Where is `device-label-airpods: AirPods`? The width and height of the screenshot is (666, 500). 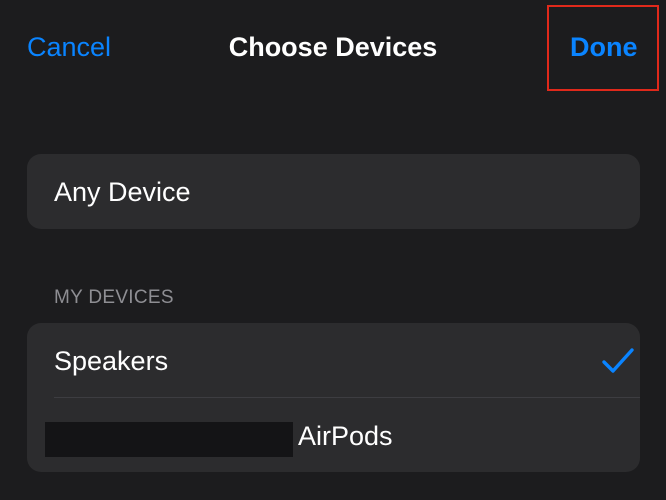 device-label-airpods: AirPods is located at coordinates (345, 436).